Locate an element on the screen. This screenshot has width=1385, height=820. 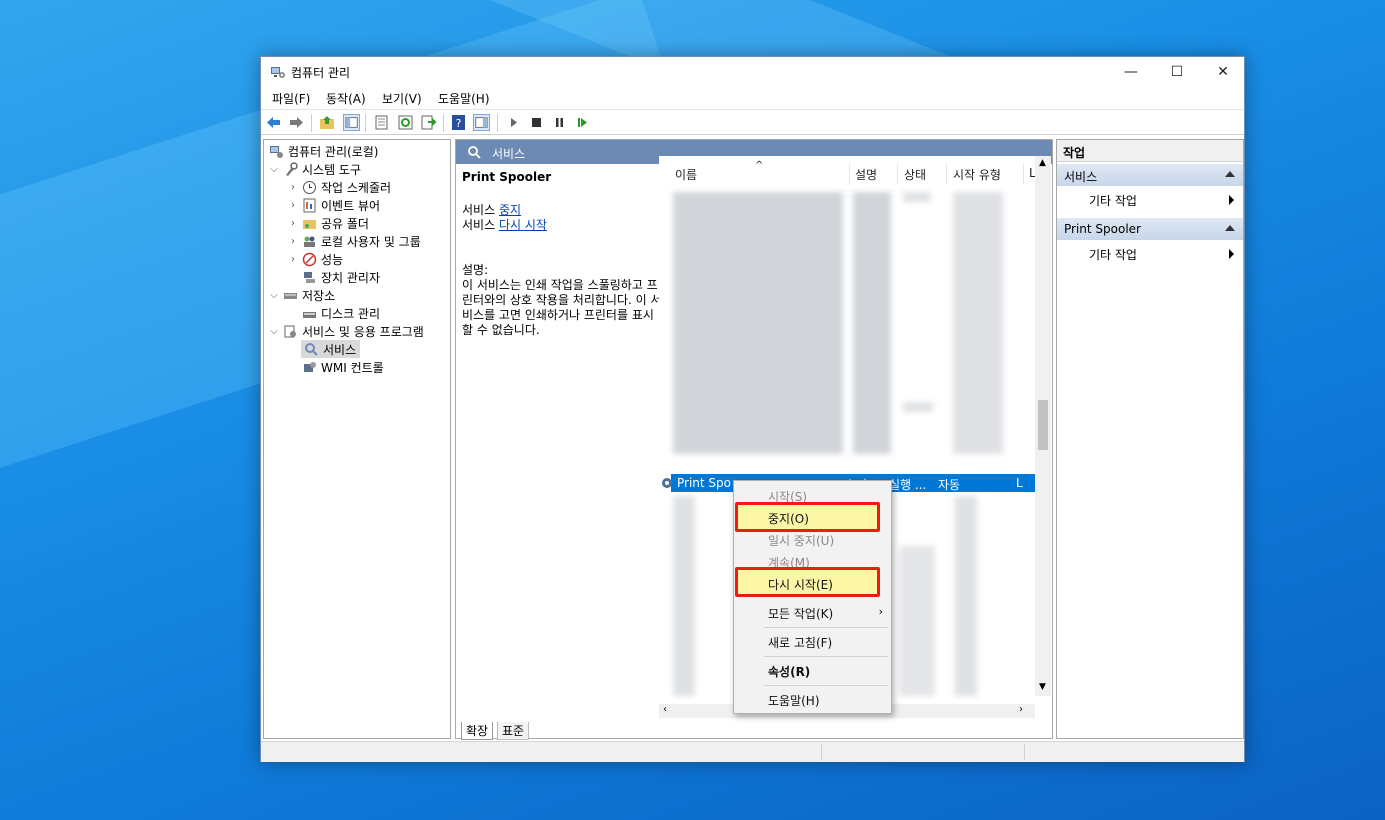
more-actions-services: 기타 작업 is located at coordinates (1161, 200).